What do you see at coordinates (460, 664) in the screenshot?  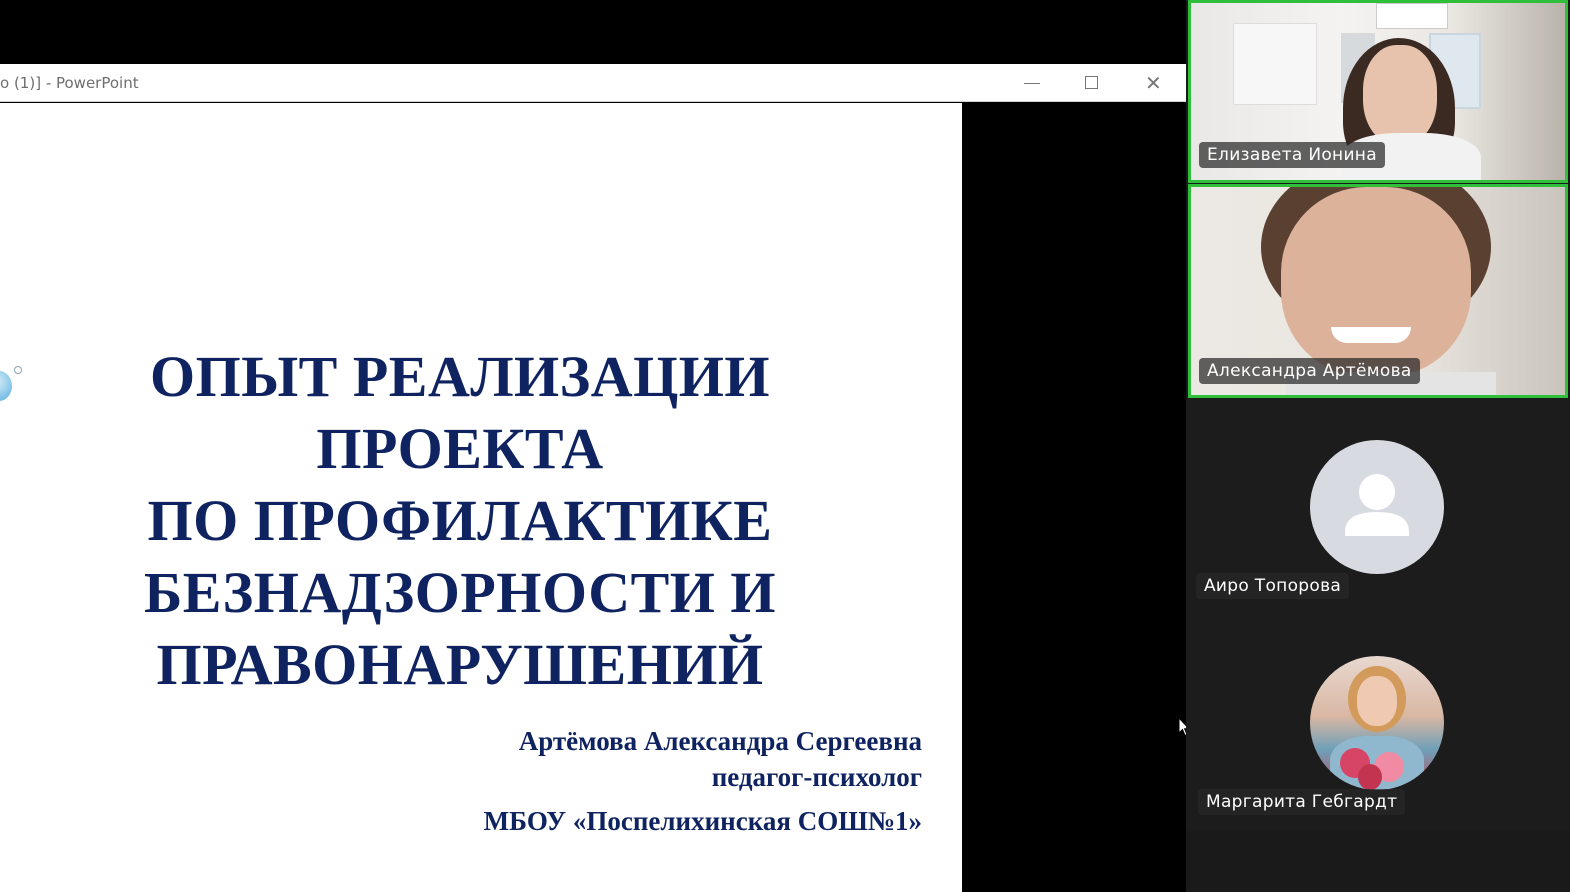 I see `slide-title-line: ПРАВОНАРУШЕНИЙ` at bounding box center [460, 664].